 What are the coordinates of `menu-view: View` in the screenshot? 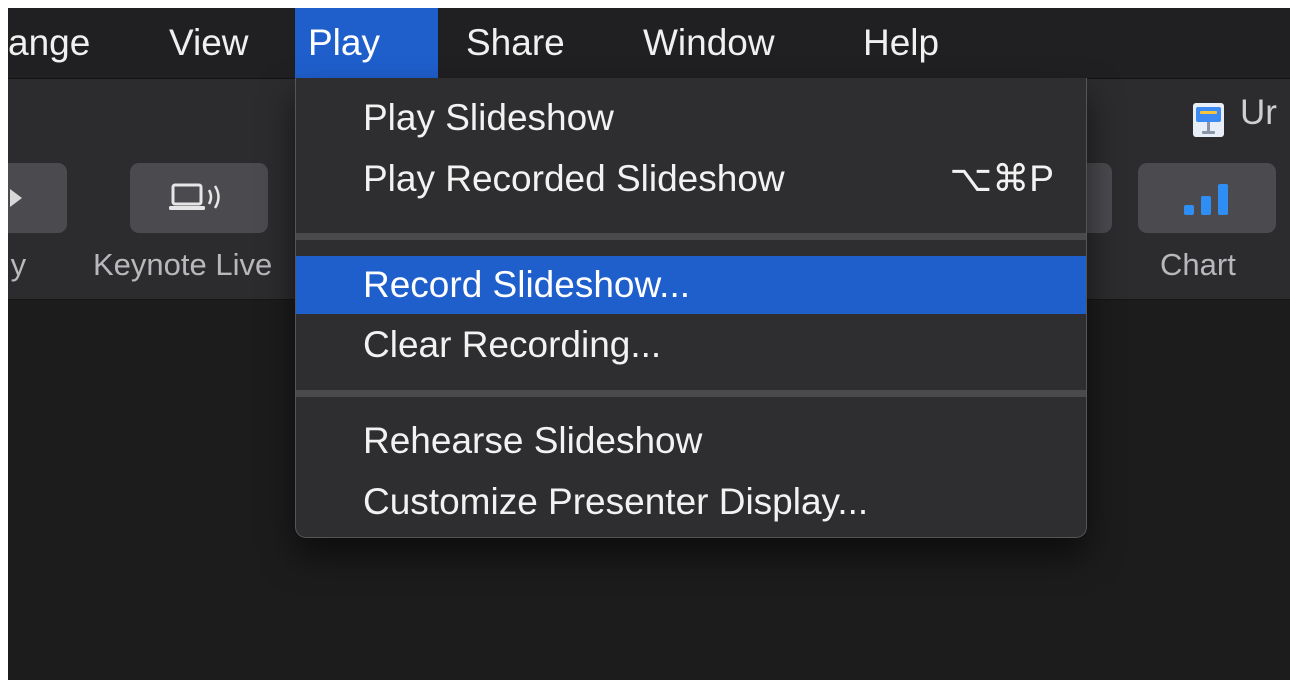 It's located at (209, 43).